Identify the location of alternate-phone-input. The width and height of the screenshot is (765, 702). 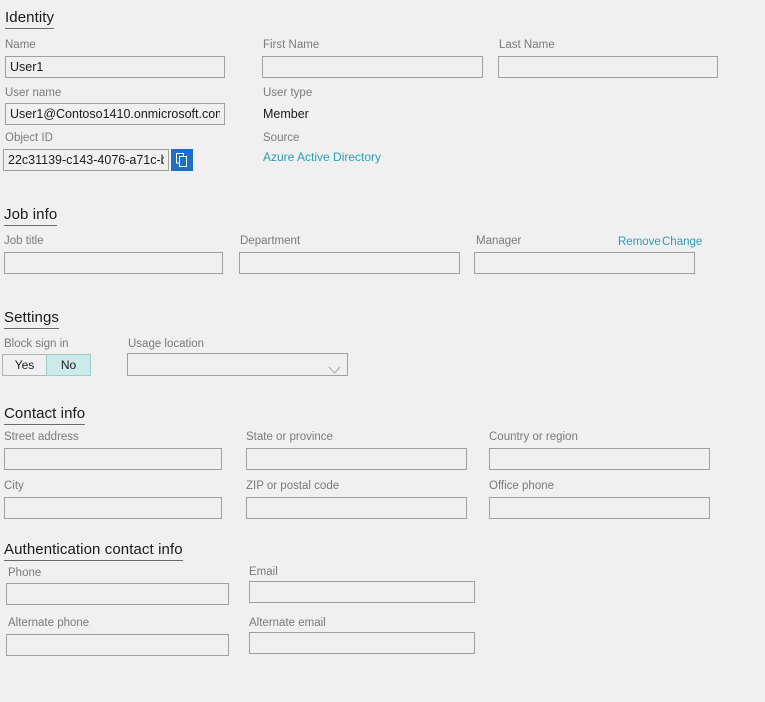
(117, 645).